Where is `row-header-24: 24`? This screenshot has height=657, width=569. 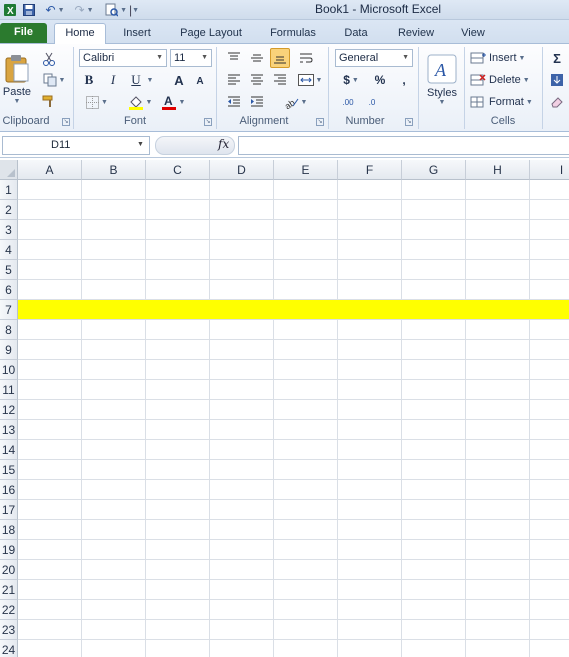 row-header-24: 24 is located at coordinates (9, 648).